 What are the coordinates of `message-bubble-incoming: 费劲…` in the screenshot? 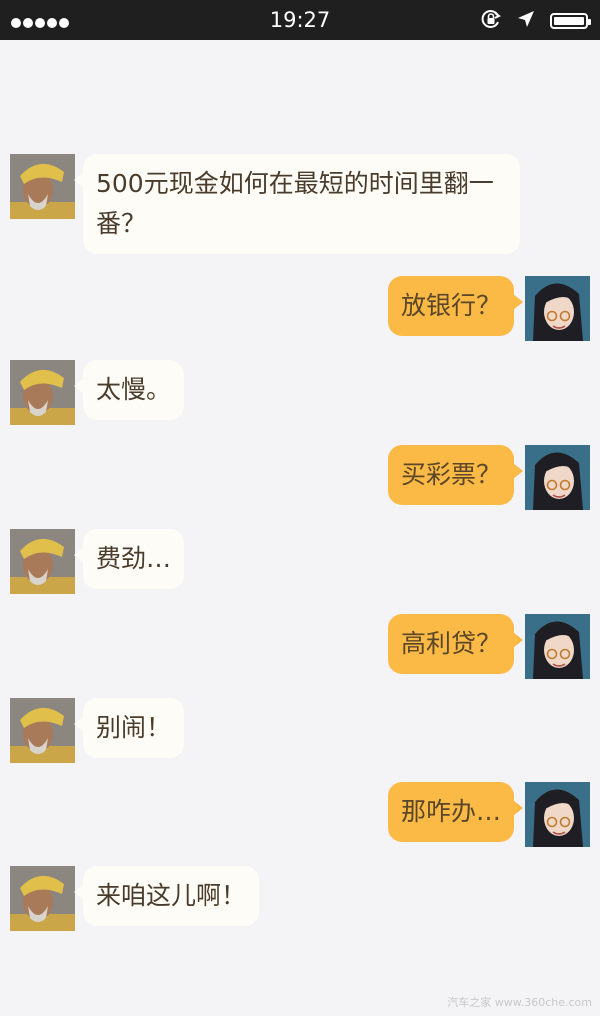 It's located at (129, 559).